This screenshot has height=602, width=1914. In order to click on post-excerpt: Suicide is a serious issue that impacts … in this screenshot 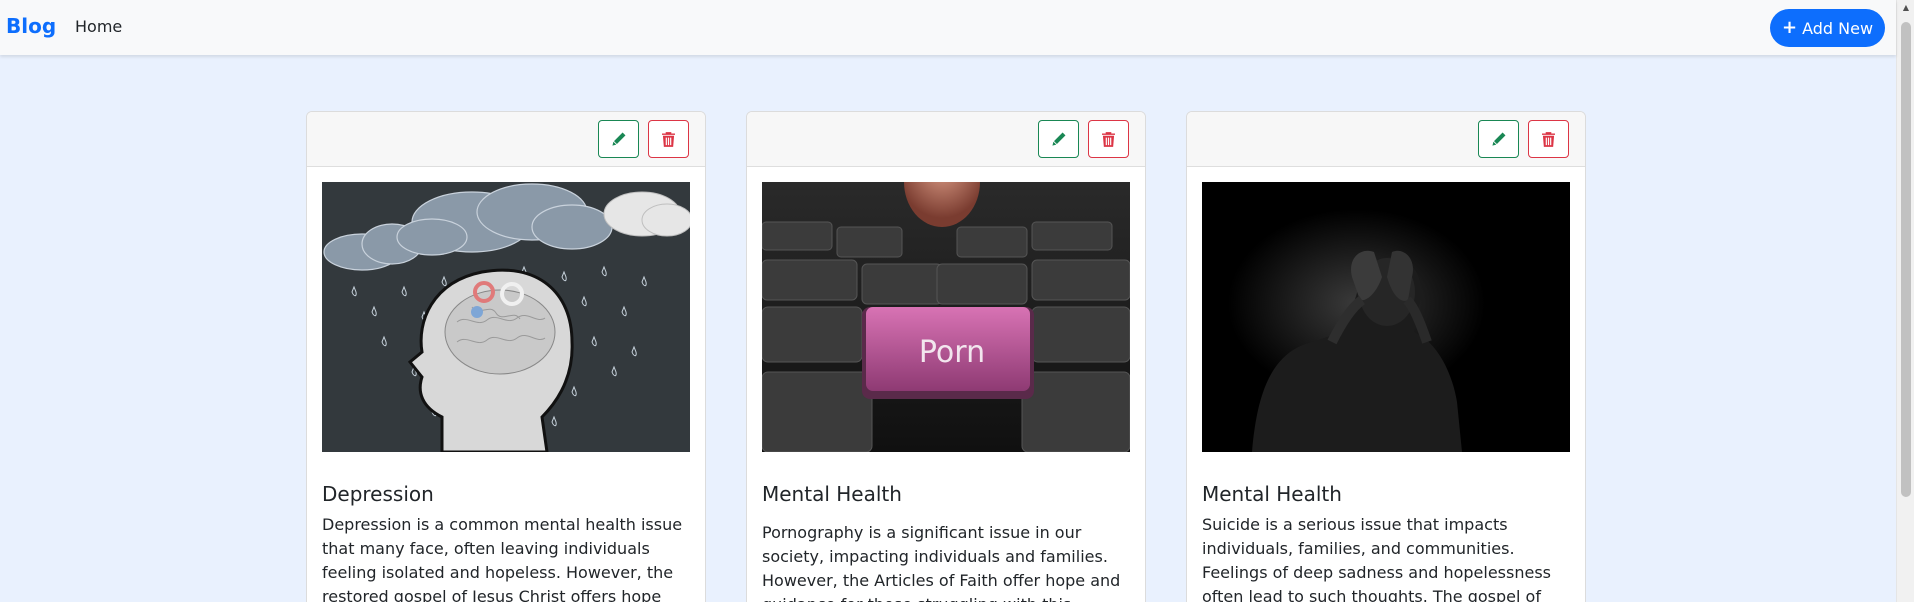, I will do `click(1376, 558)`.